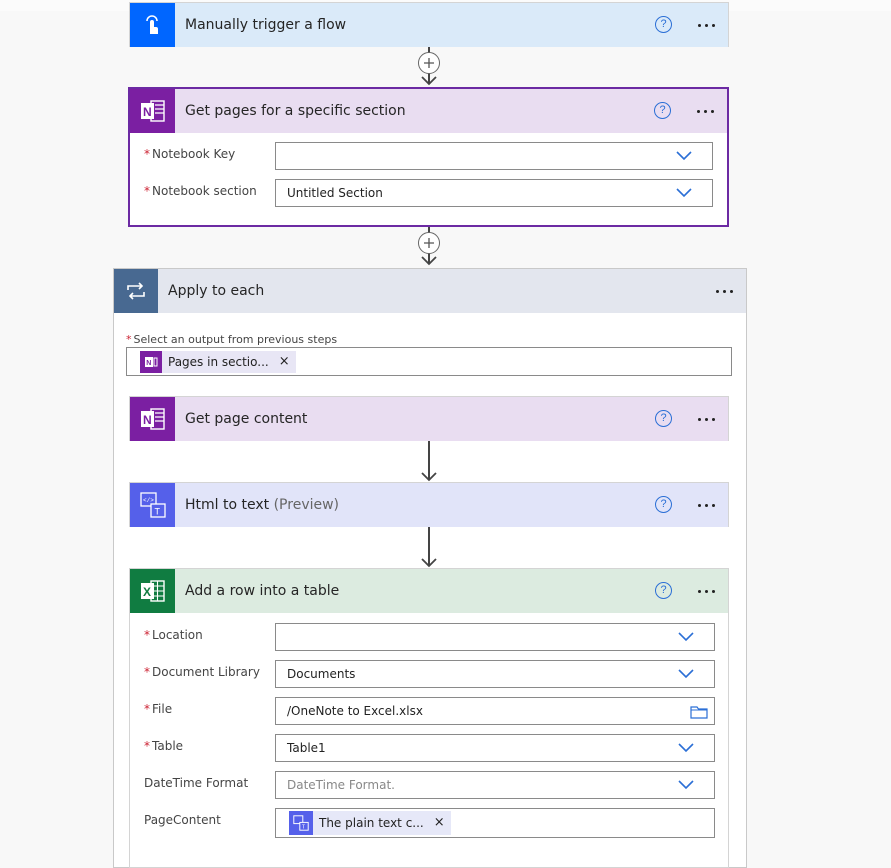  What do you see at coordinates (494, 156) in the screenshot?
I see `notebook-key-dropdown` at bounding box center [494, 156].